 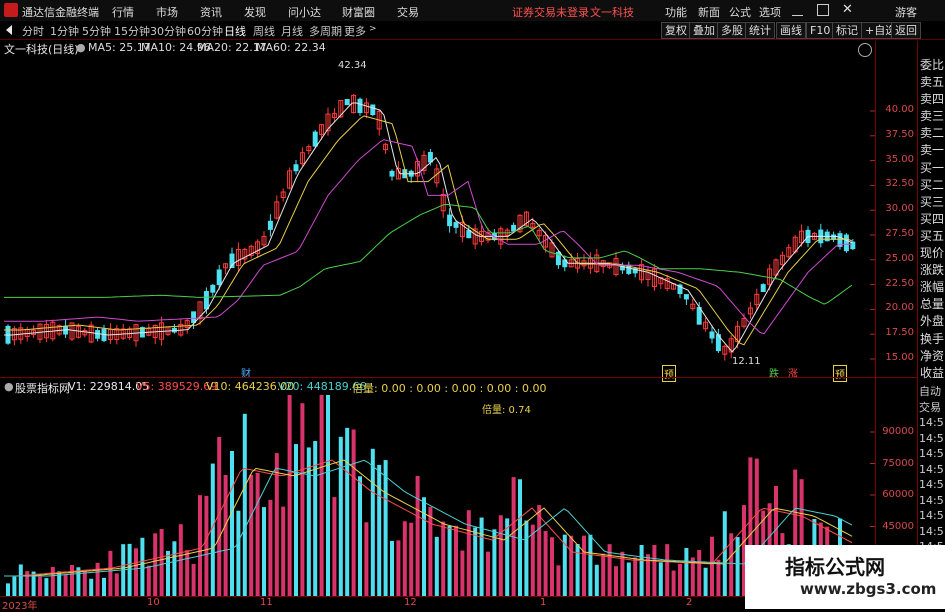 I want to click on y-tick-label: 32.50, so click(x=899, y=184).